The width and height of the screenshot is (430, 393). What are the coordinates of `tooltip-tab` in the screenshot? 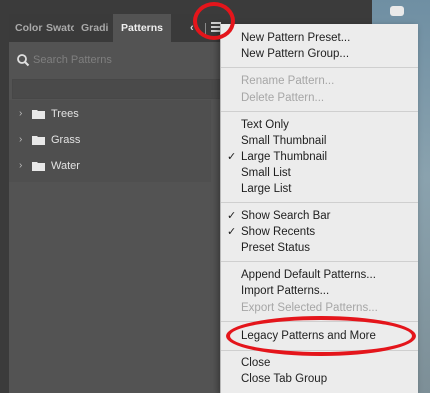 It's located at (397, 11).